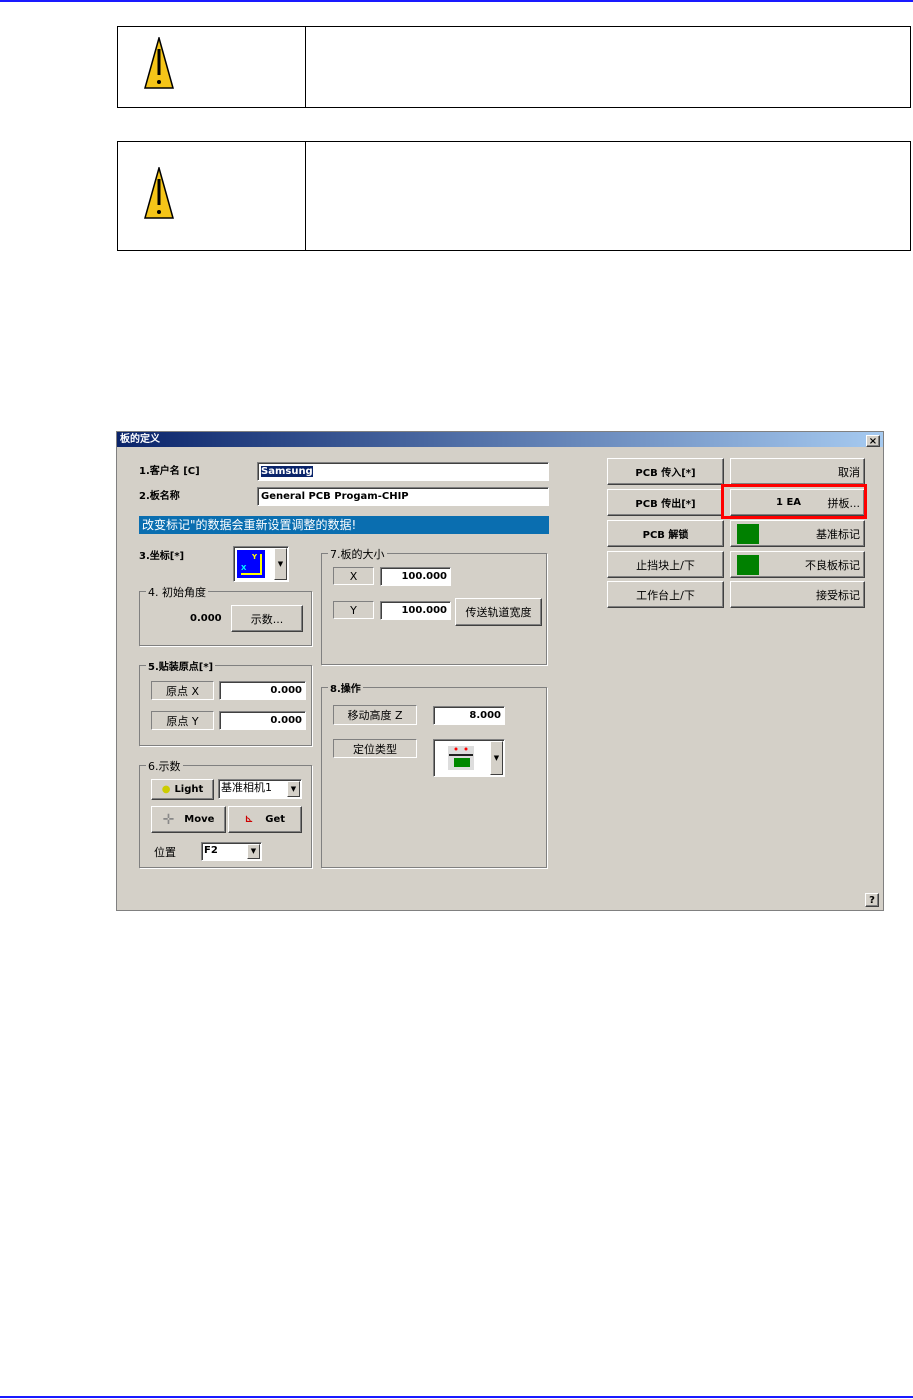 The image size is (913, 1399). I want to click on size-y-label: Y, so click(353, 610).